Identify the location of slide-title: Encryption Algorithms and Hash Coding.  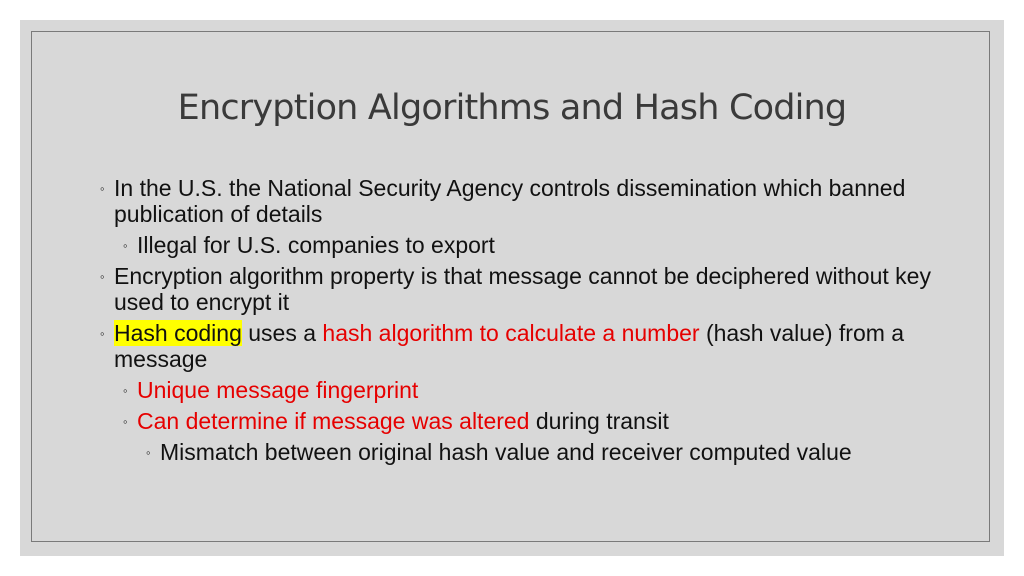
(512, 108).